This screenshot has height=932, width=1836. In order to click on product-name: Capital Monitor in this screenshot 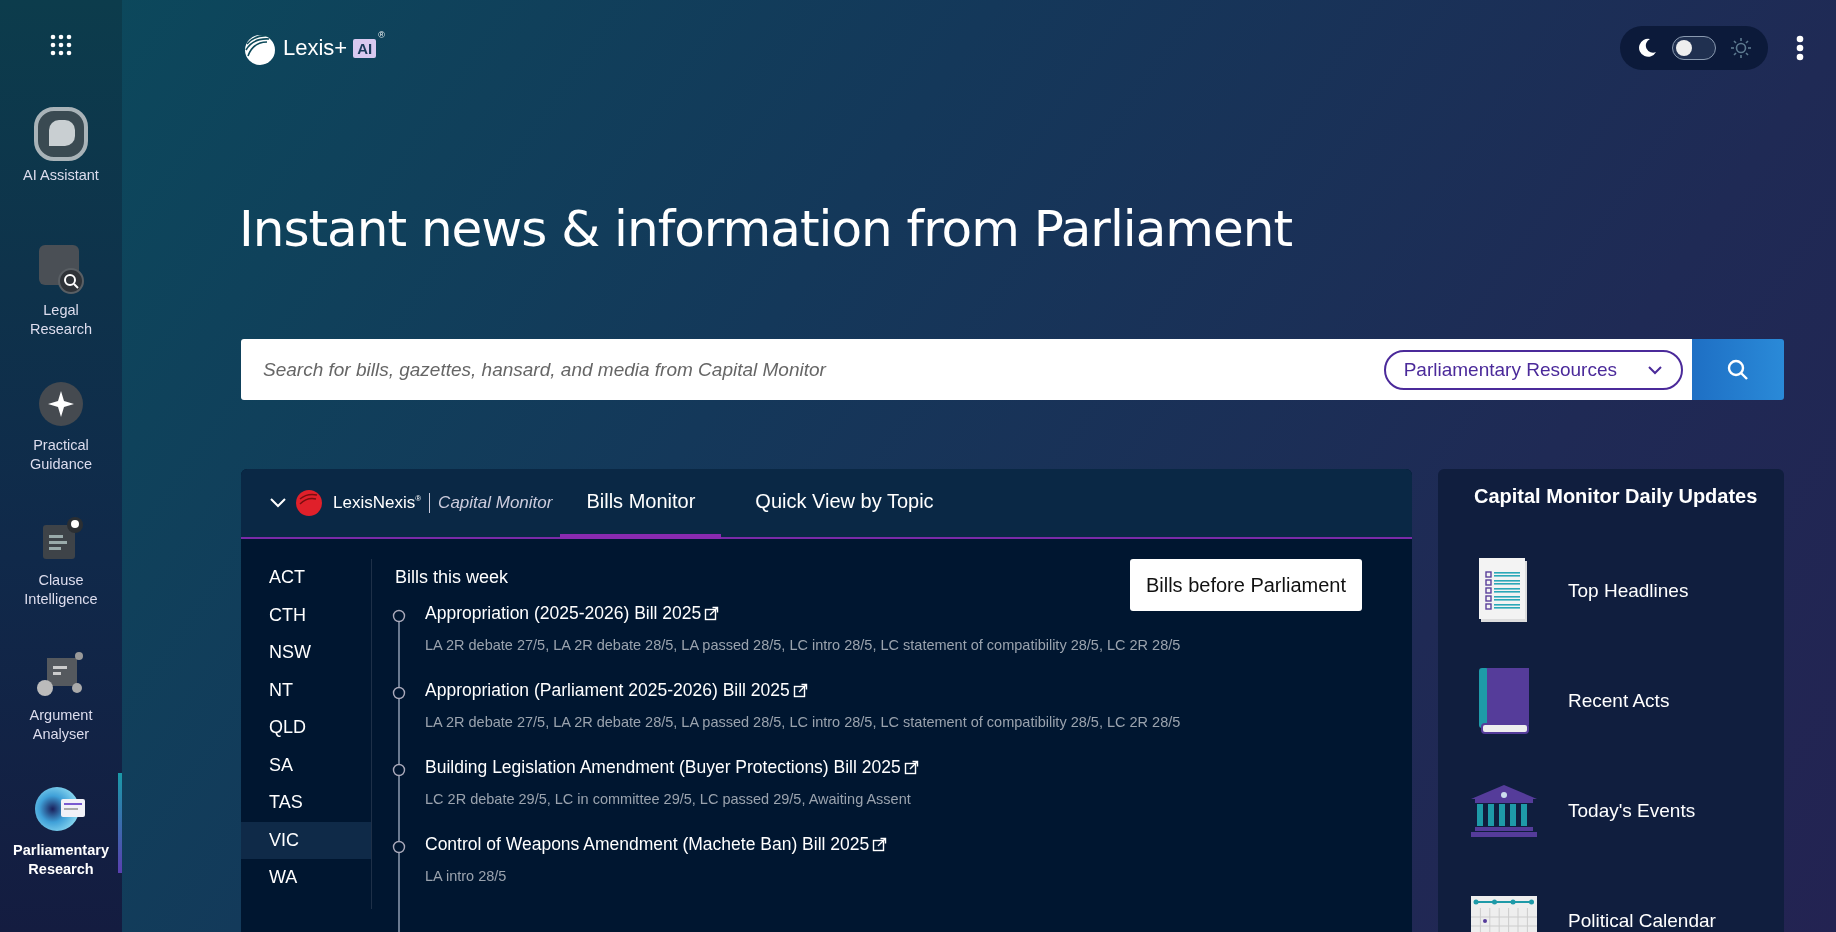, I will do `click(491, 503)`.